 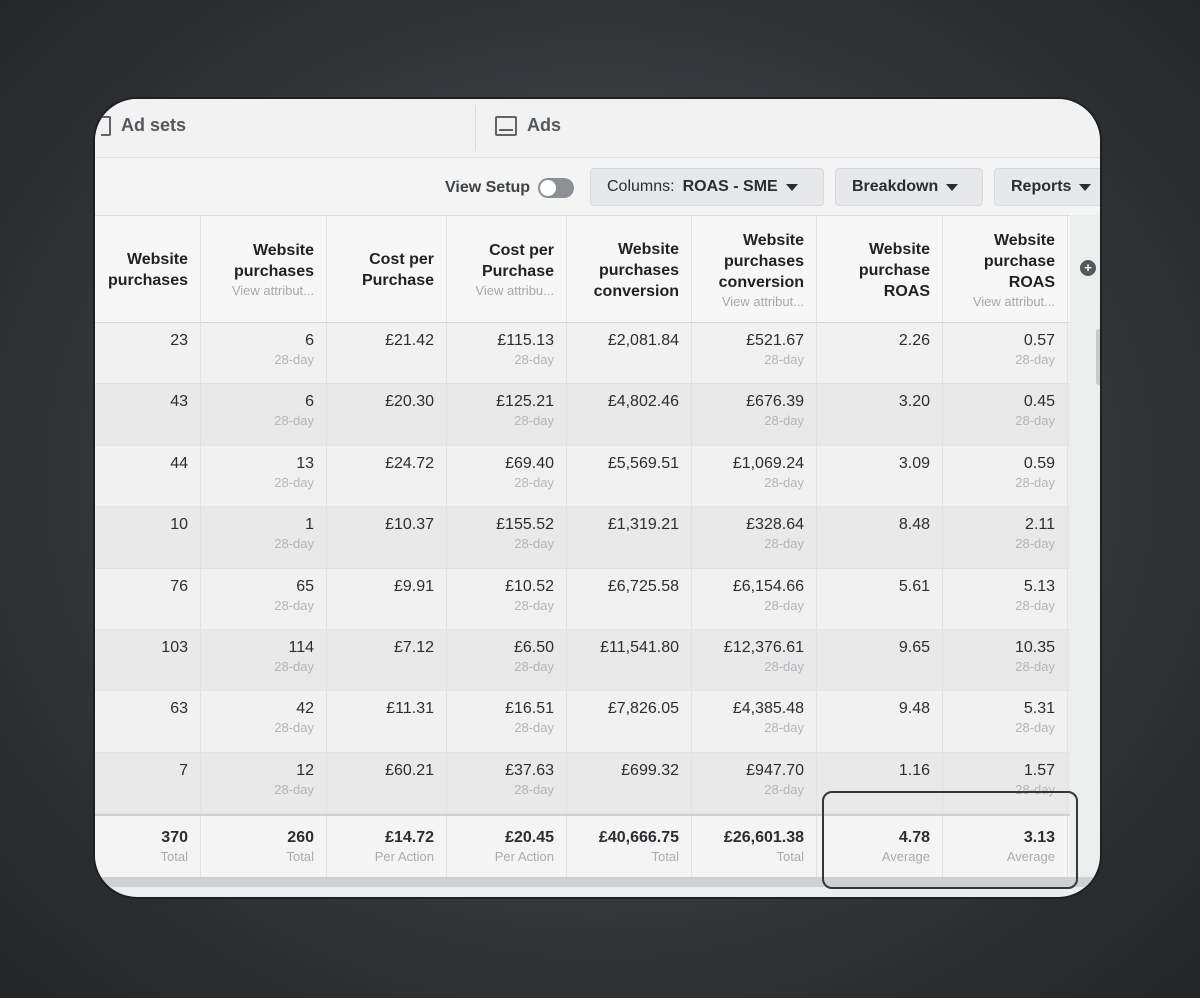 I want to click on tab-ad-sets-label: Ad sets, so click(x=154, y=125).